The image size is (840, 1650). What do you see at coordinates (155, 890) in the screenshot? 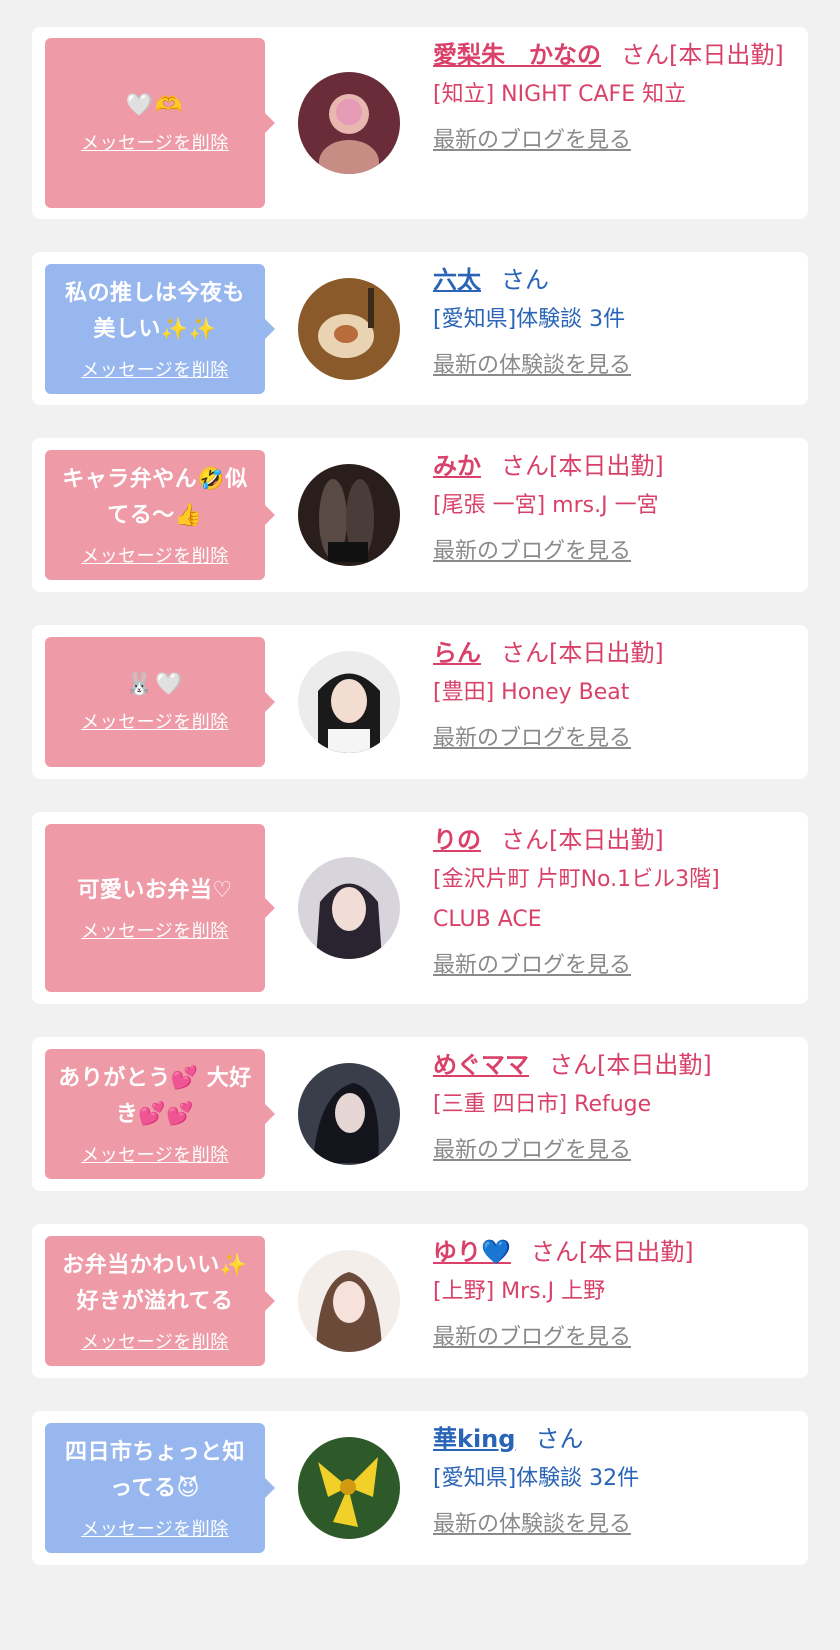
I see `bubble-message-text: 可愛いお弁当♡` at bounding box center [155, 890].